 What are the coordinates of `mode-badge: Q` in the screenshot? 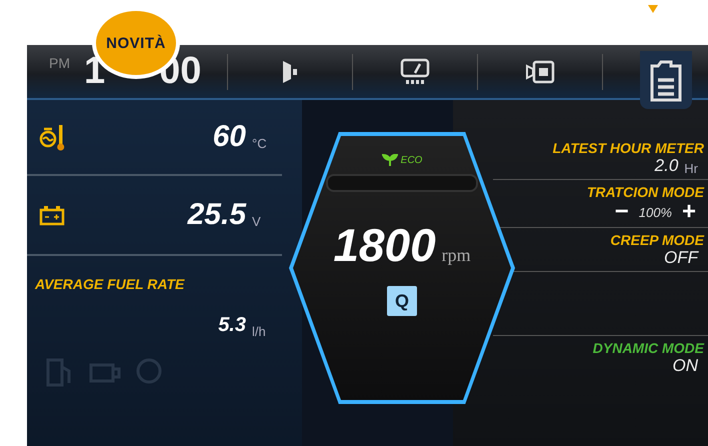 It's located at (402, 301).